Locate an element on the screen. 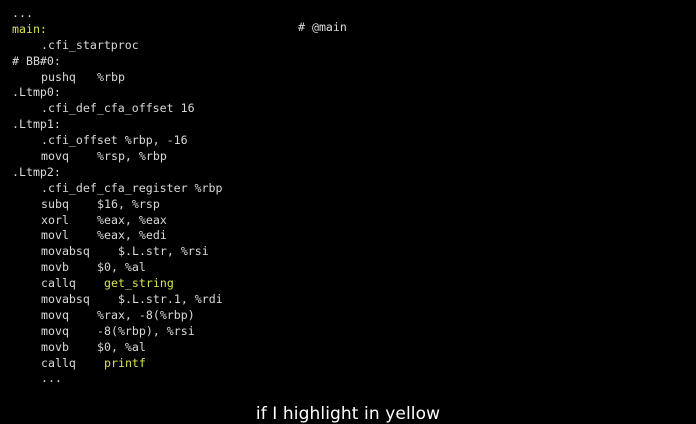 The image size is (696, 424). code-text: .cfi_def_cfa_register %rbp is located at coordinates (132, 187).